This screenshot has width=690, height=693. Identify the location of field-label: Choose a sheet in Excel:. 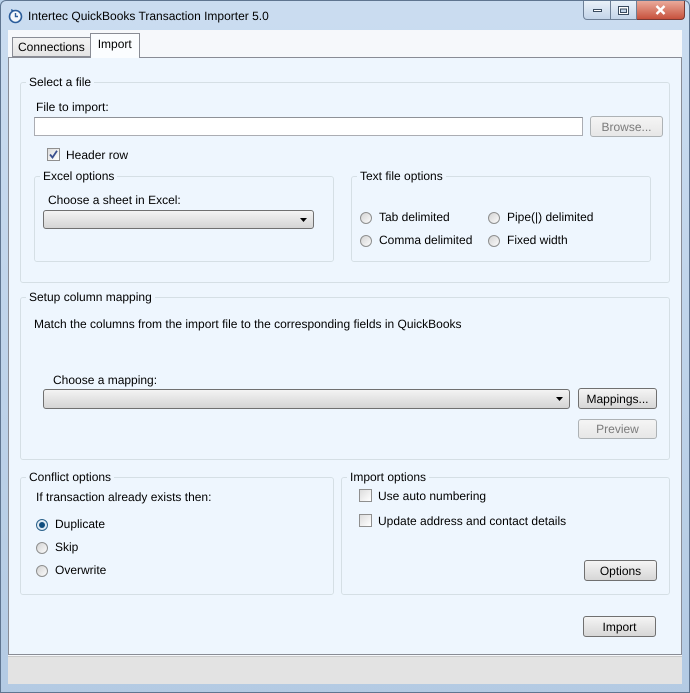
(115, 200).